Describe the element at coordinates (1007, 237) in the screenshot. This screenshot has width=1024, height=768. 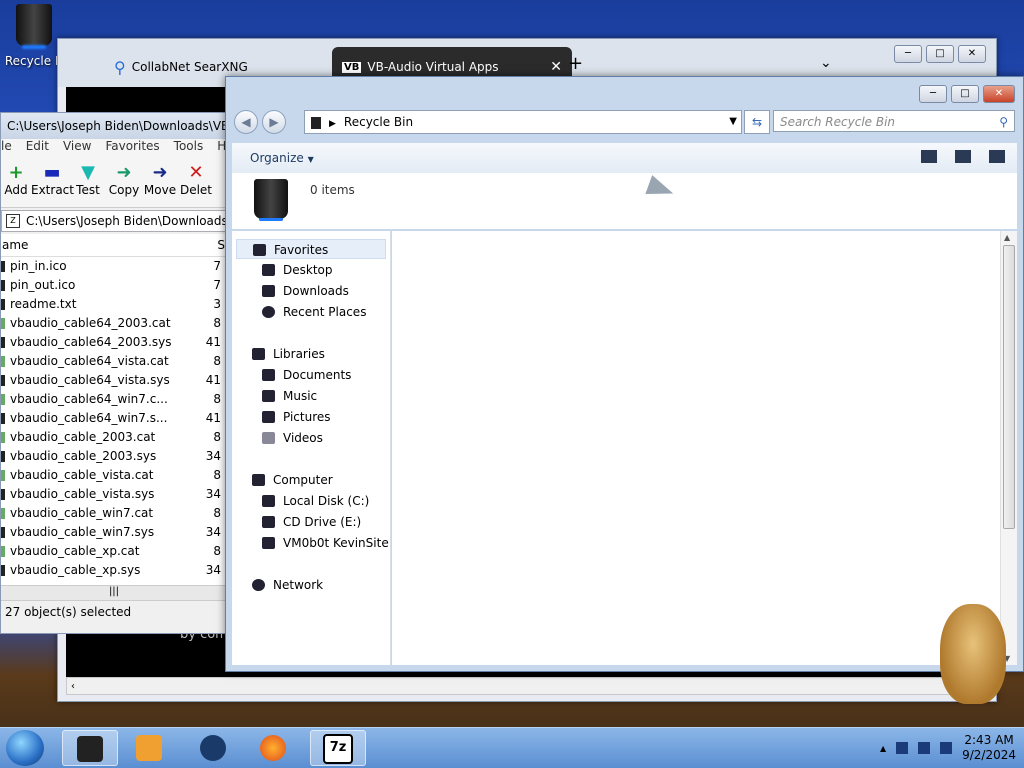
I see `scroll-up-icon: ▲` at that location.